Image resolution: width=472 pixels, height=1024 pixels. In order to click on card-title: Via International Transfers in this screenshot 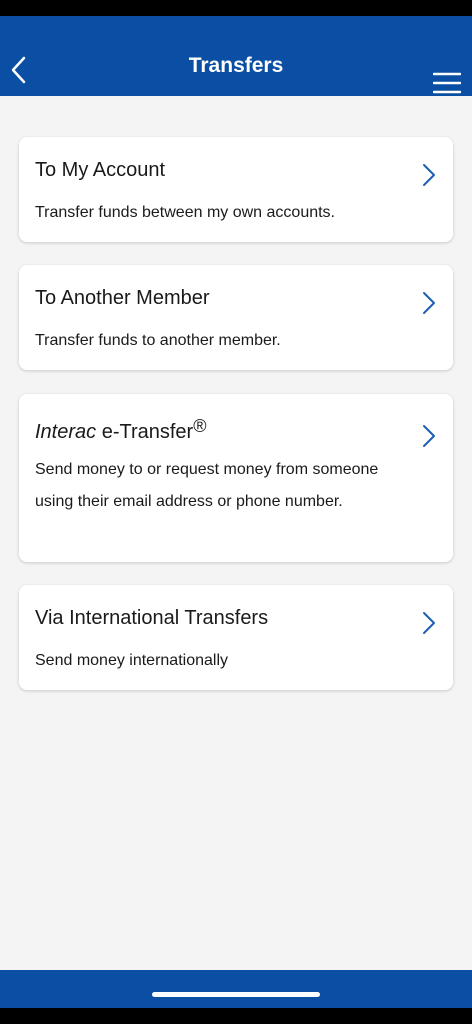, I will do `click(152, 618)`.